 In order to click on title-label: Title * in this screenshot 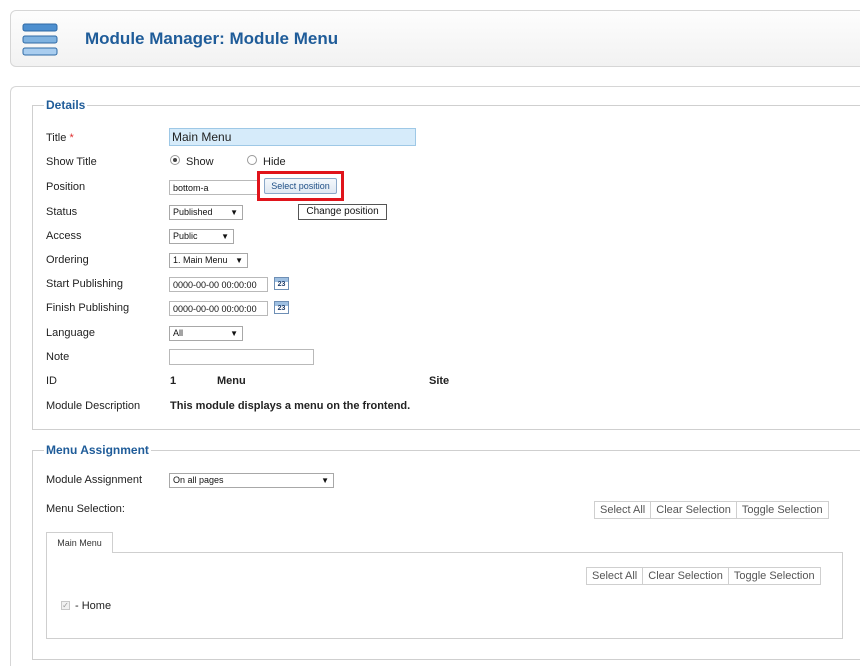, I will do `click(60, 138)`.